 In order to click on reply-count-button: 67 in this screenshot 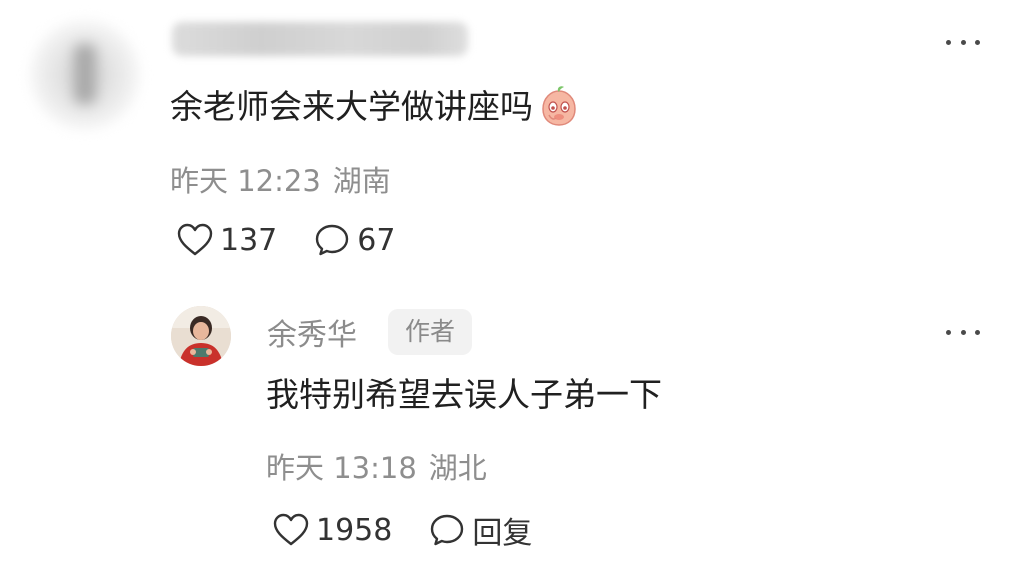, I will do `click(354, 240)`.